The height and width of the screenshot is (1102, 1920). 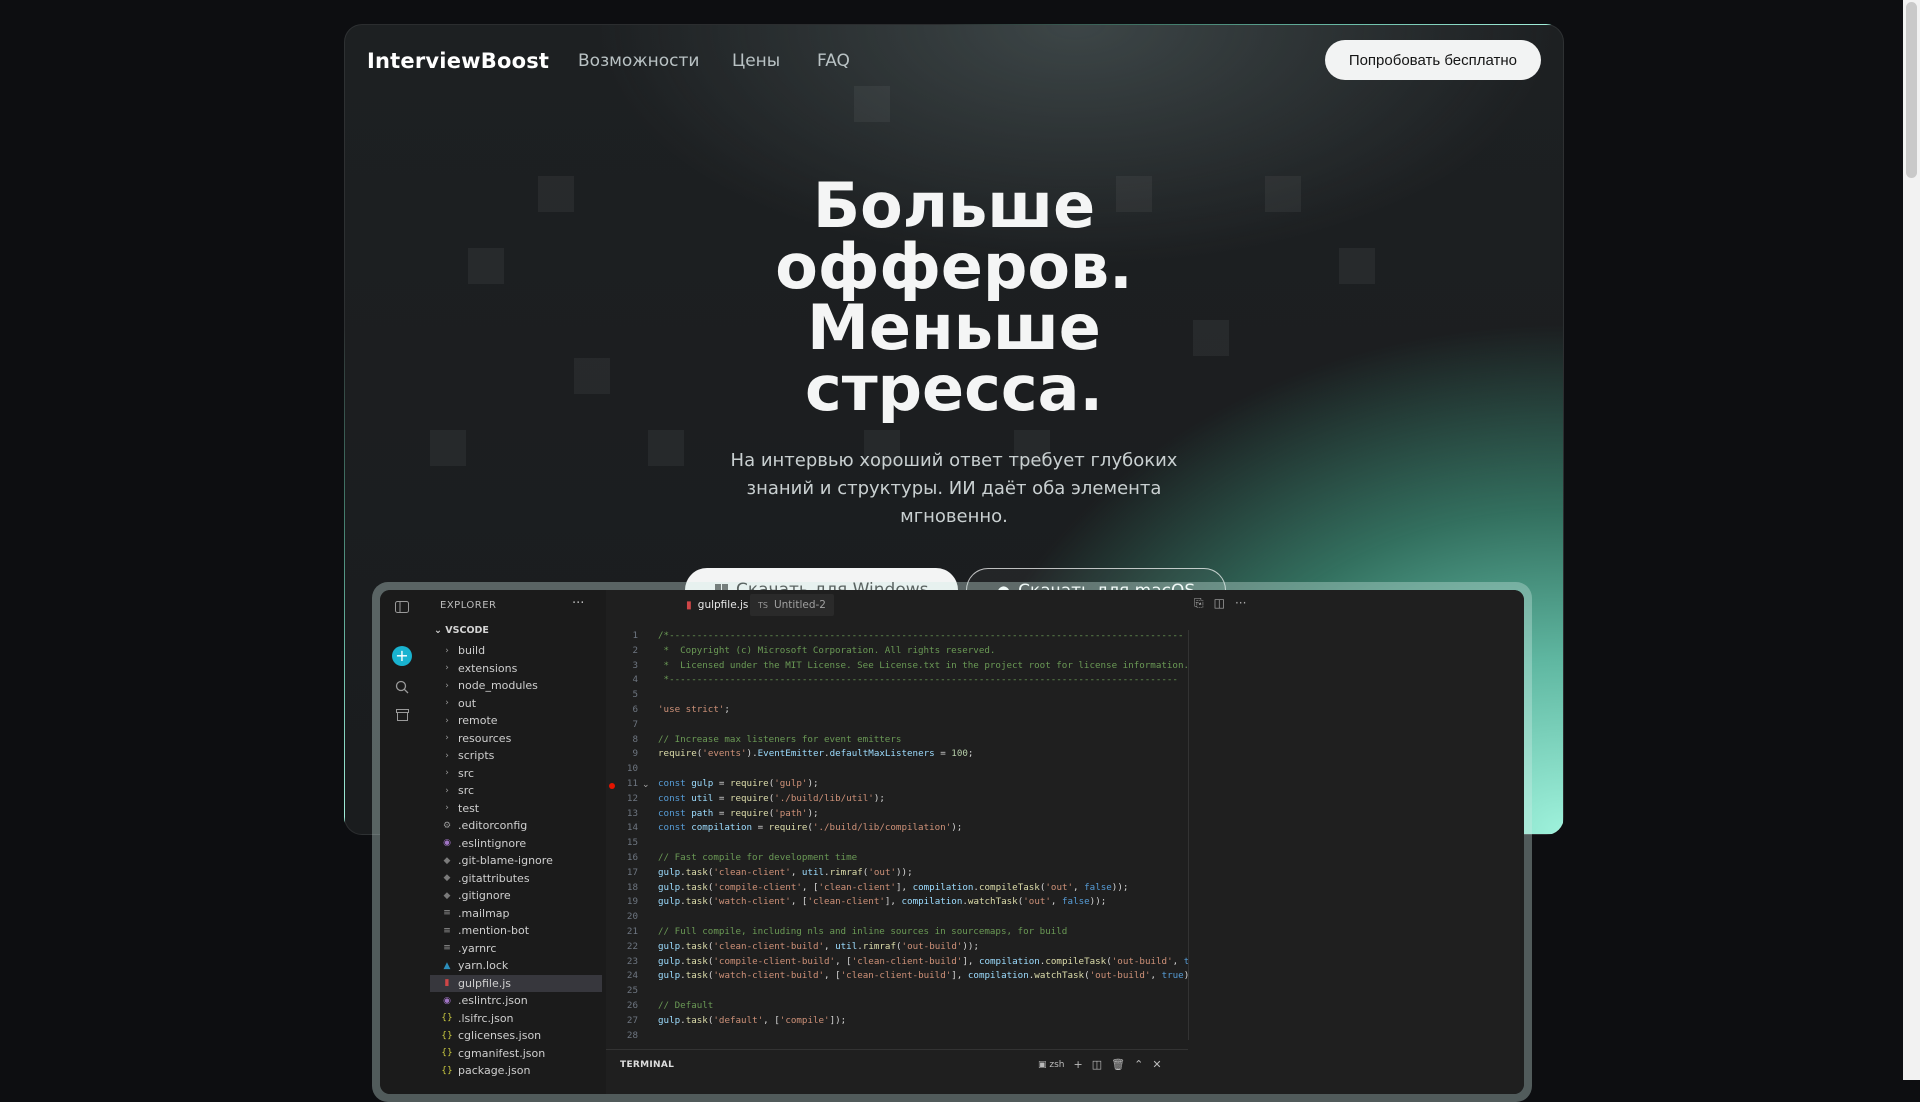 I want to click on headline-line: Меньше, so click(x=954, y=327).